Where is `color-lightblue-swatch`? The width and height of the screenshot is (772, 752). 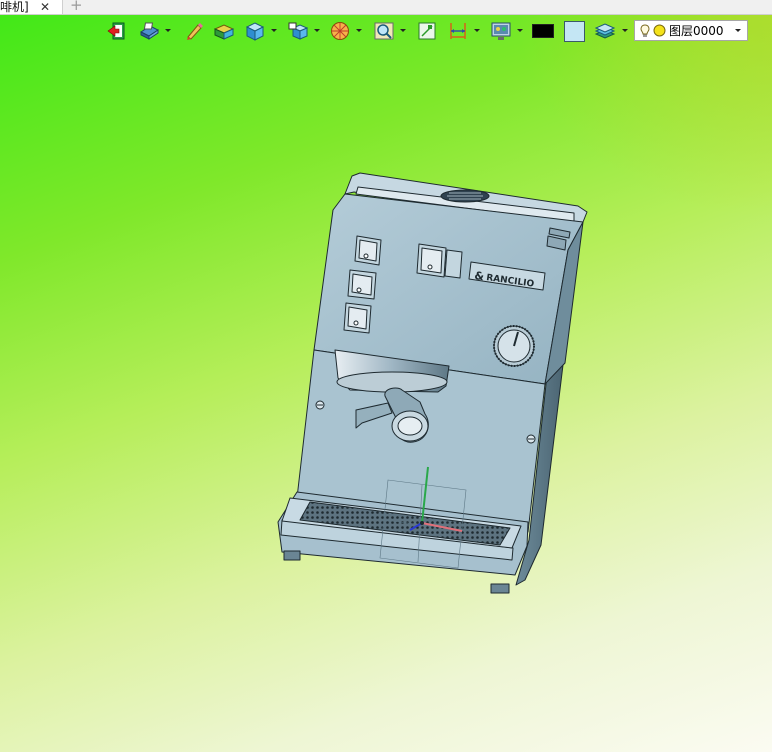
color-lightblue-swatch is located at coordinates (574, 31).